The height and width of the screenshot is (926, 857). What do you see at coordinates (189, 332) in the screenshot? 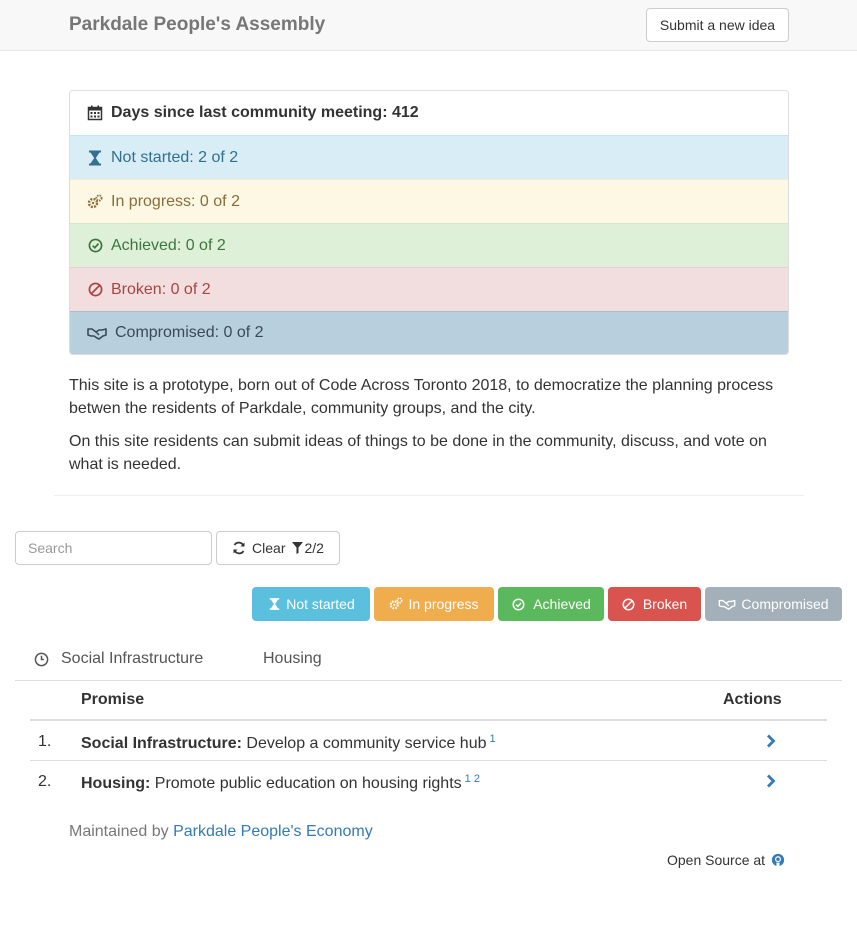
I see `compromised-text: Compromised: 0 of 2` at bounding box center [189, 332].